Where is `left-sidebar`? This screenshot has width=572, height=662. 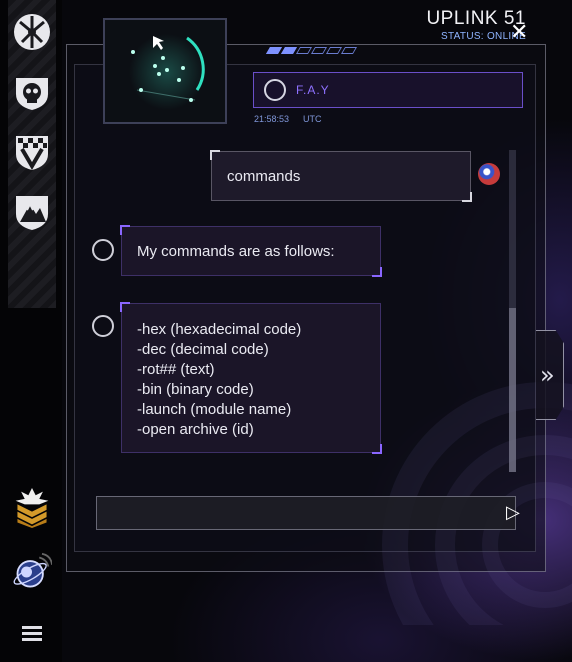
left-sidebar is located at coordinates (31, 331).